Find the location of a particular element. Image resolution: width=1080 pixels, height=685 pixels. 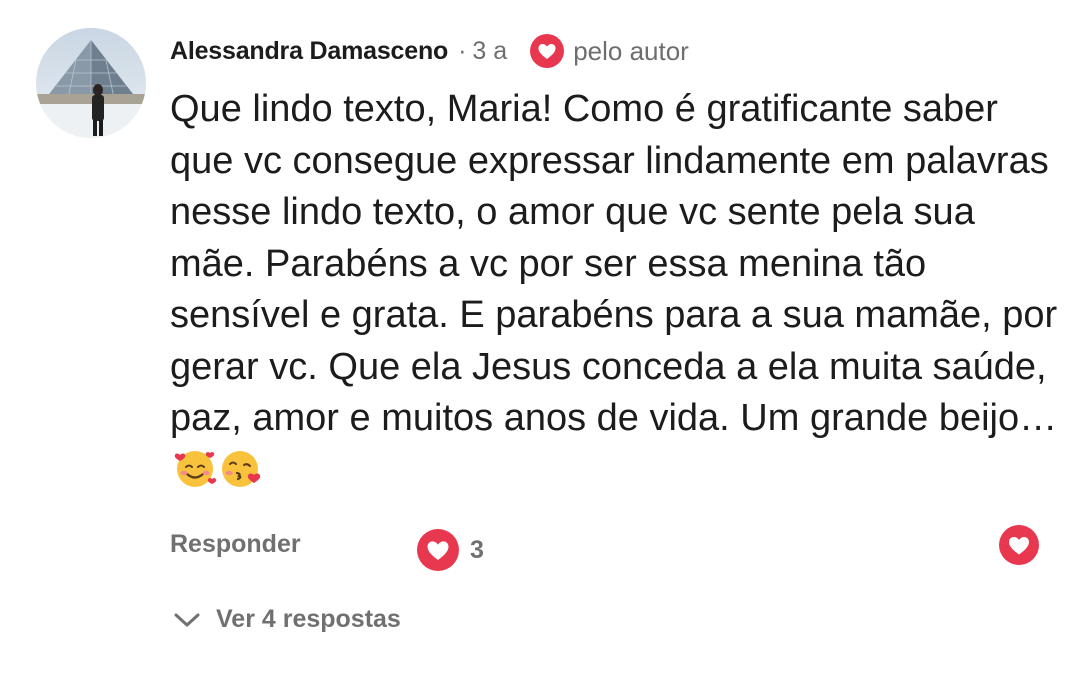

timestamp: · 3 a is located at coordinates (482, 51).